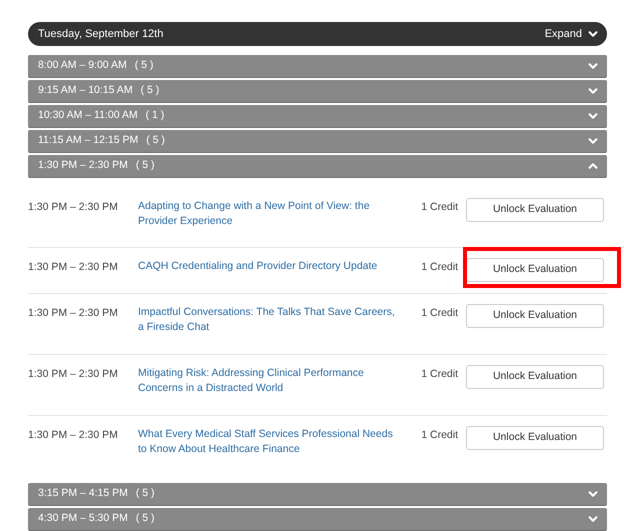 The image size is (624, 531). Describe the element at coordinates (267, 440) in the screenshot. I see `session-title-link: What Every Medical Staff Services Professional Needs to Know About Healthcare Finance` at that location.